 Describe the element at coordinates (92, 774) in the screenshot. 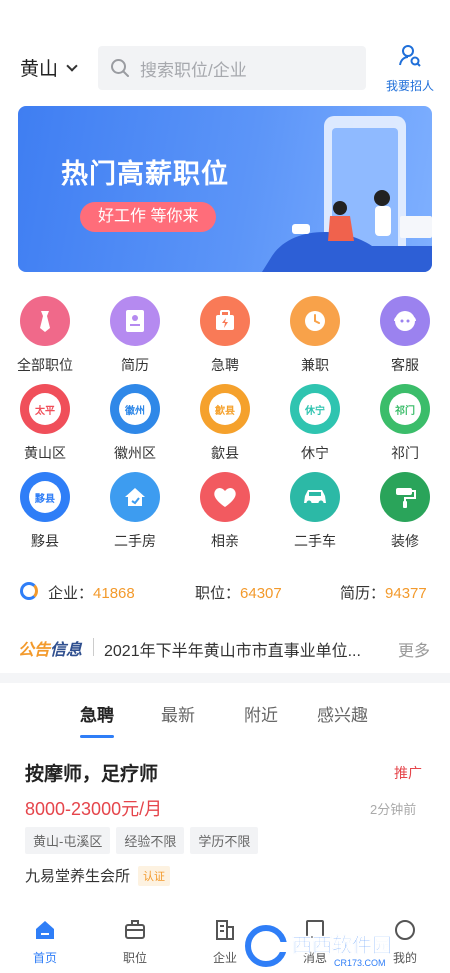

I see `job-title: 按摩师，足疗师` at that location.